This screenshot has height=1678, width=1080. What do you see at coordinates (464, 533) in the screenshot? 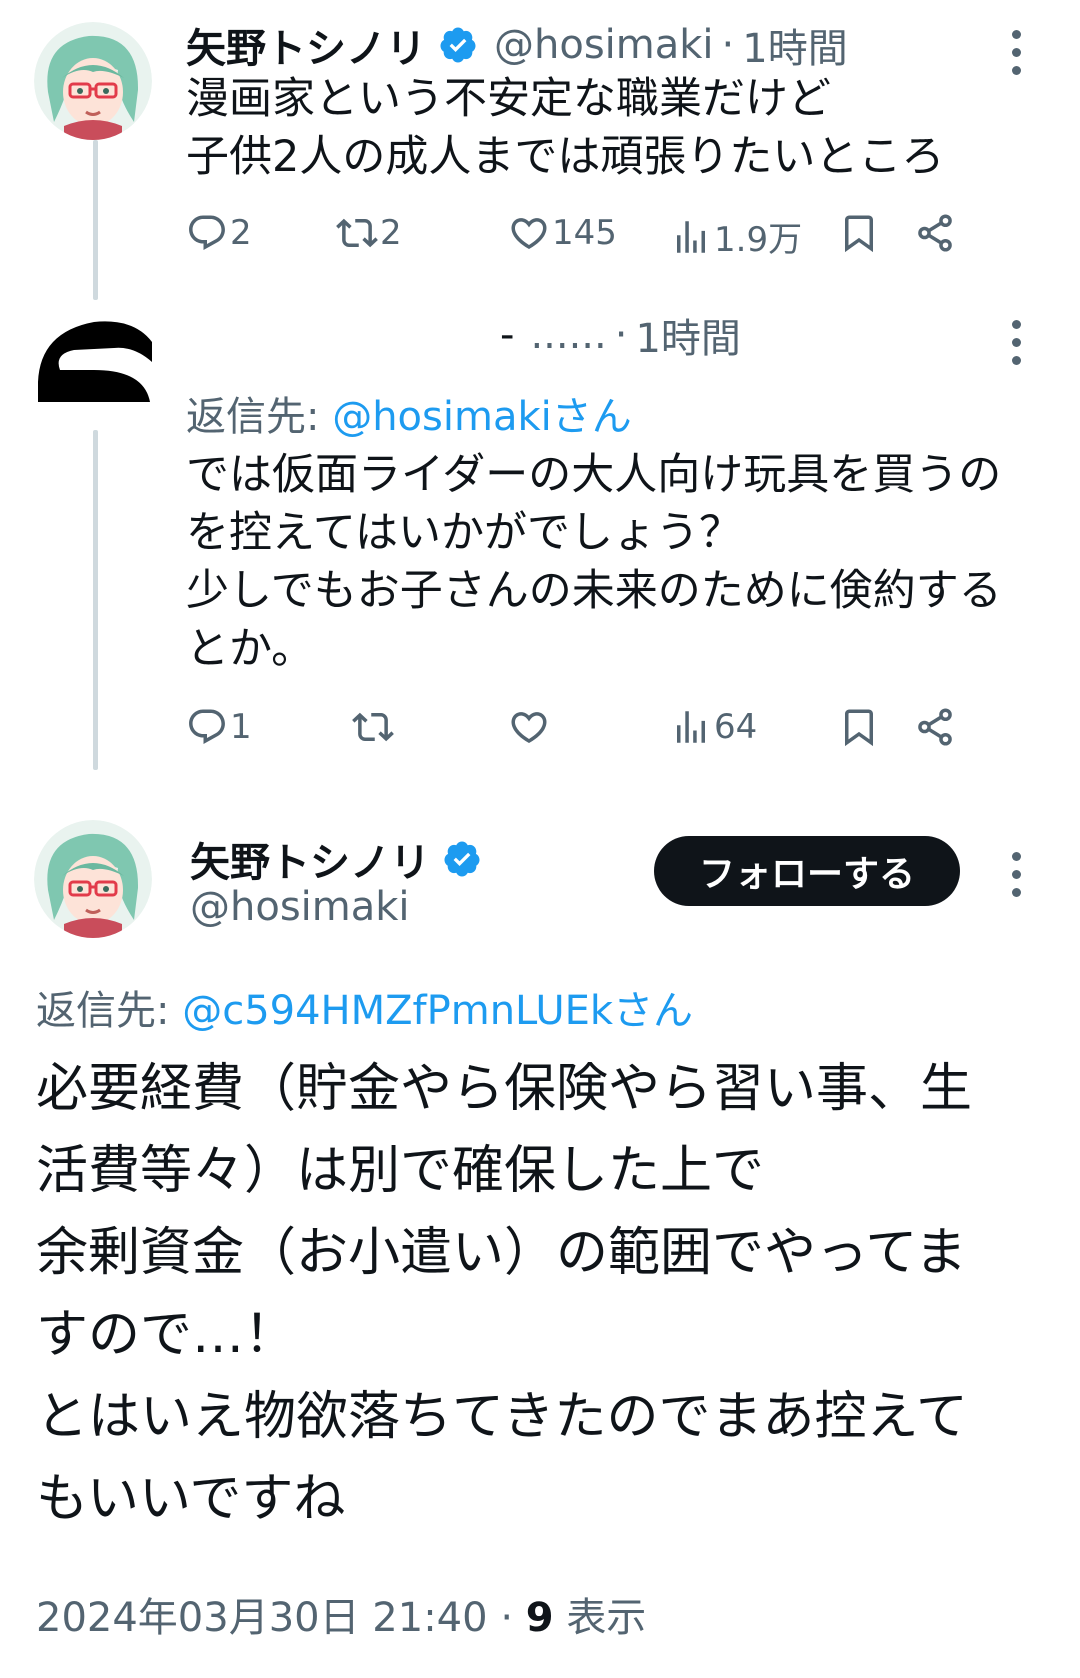
I see `text-line: を控えてはいかがでしょう？` at bounding box center [464, 533].